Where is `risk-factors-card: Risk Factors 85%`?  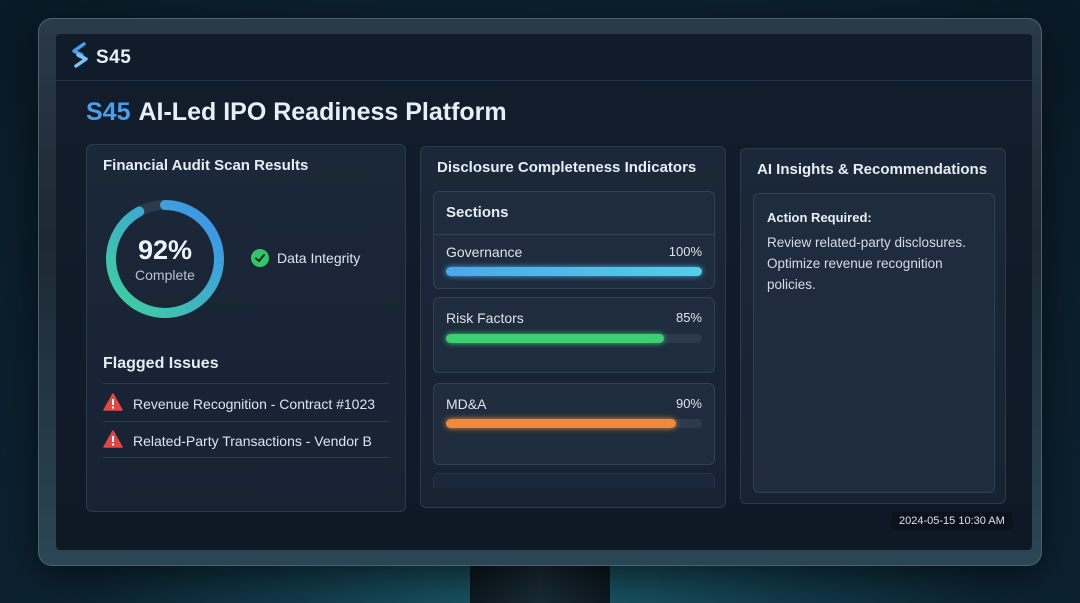 risk-factors-card: Risk Factors 85% is located at coordinates (574, 335).